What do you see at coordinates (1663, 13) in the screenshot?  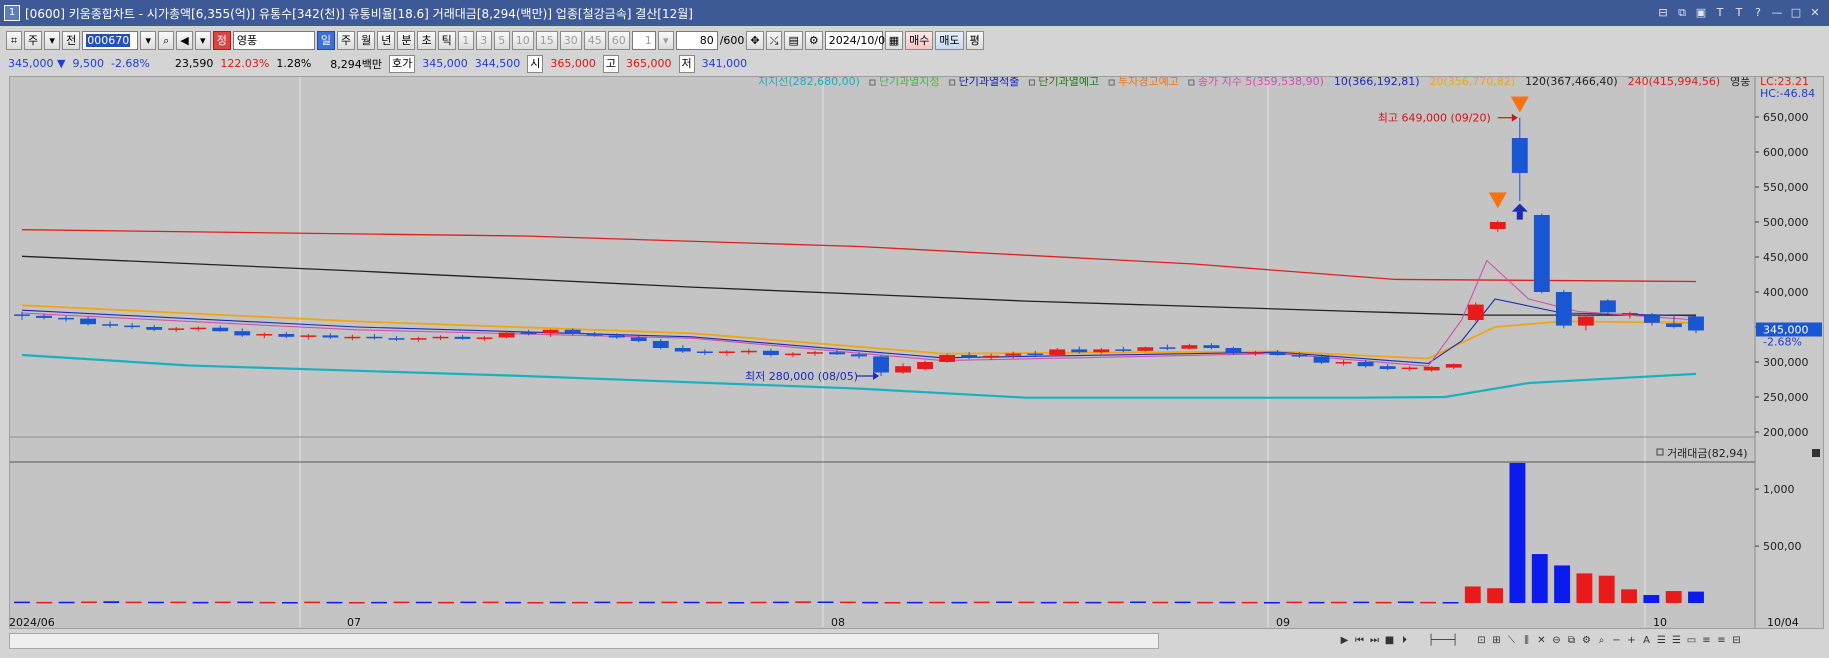 I see `layout-icon: ⊟` at bounding box center [1663, 13].